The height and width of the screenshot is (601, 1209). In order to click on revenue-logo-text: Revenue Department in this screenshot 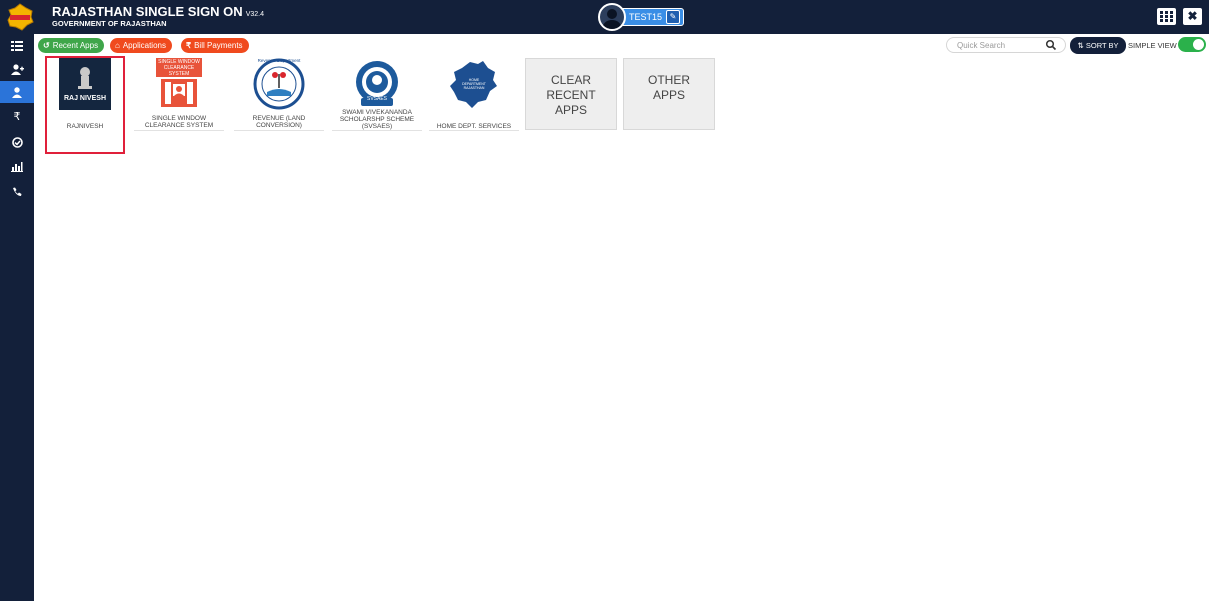, I will do `click(279, 60)`.